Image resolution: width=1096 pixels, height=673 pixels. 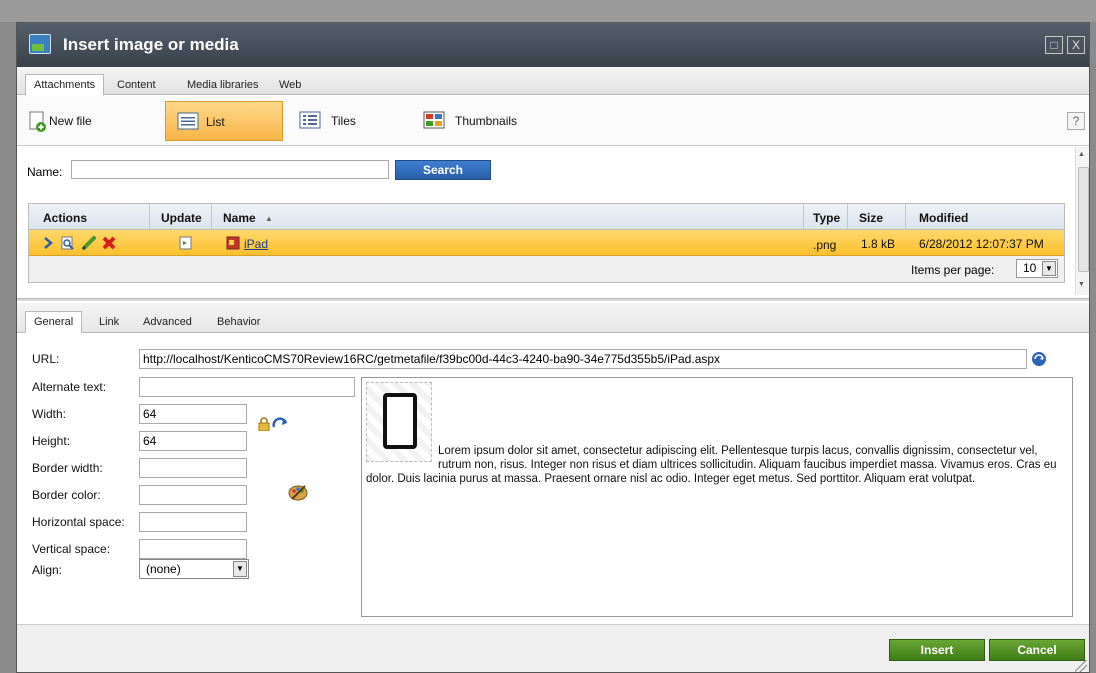 What do you see at coordinates (54, 322) in the screenshot?
I see `tab-general: General` at bounding box center [54, 322].